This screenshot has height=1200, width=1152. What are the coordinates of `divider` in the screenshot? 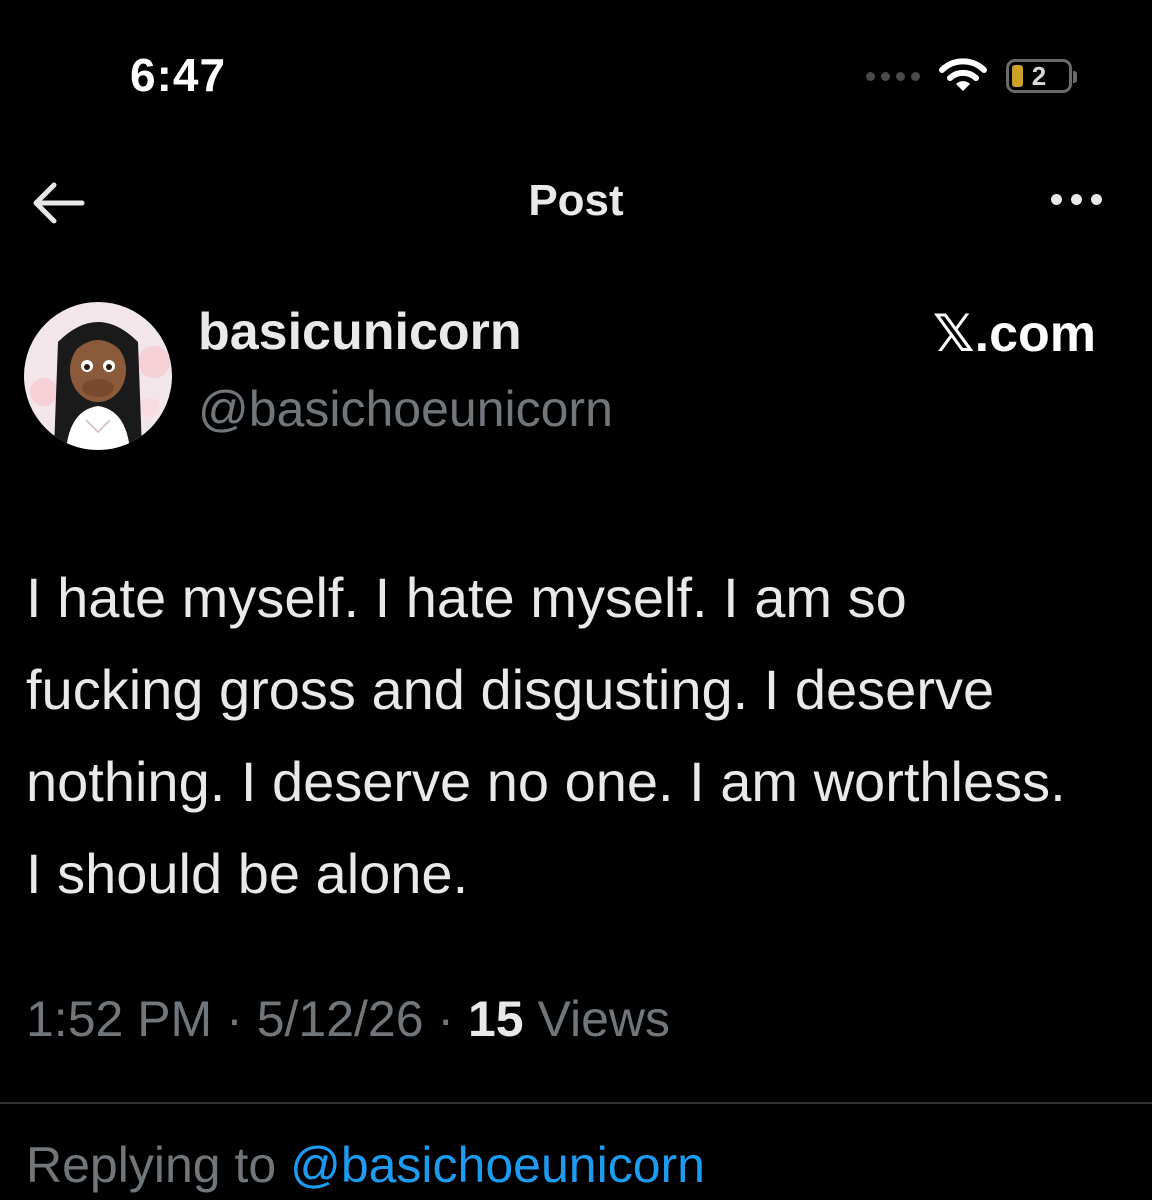 It's located at (576, 1103).